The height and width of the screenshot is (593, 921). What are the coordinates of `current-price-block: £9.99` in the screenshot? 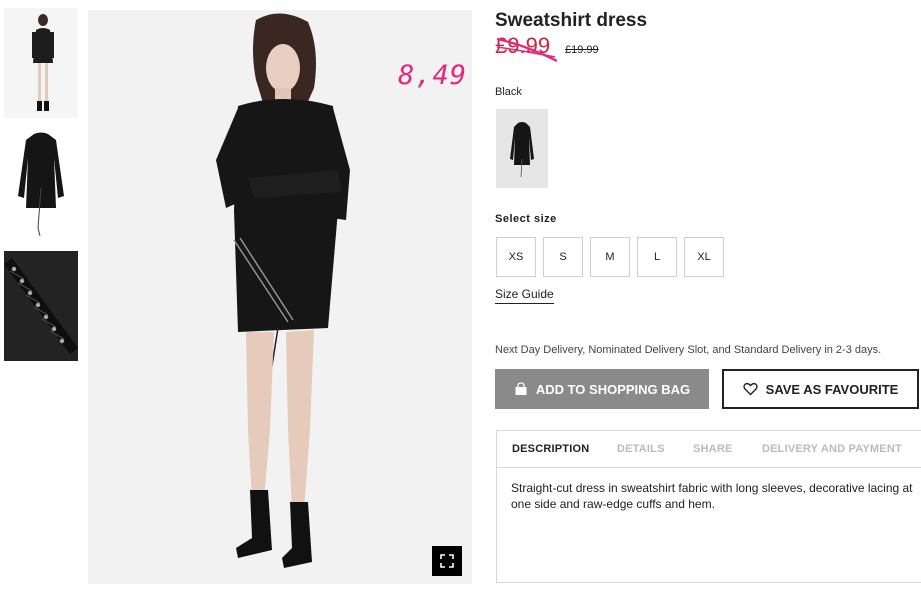 It's located at (530, 49).